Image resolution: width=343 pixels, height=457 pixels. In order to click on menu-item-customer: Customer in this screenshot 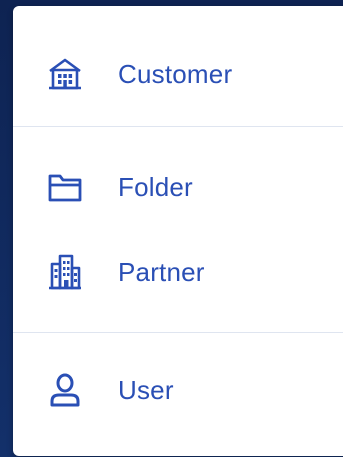, I will do `click(178, 74)`.